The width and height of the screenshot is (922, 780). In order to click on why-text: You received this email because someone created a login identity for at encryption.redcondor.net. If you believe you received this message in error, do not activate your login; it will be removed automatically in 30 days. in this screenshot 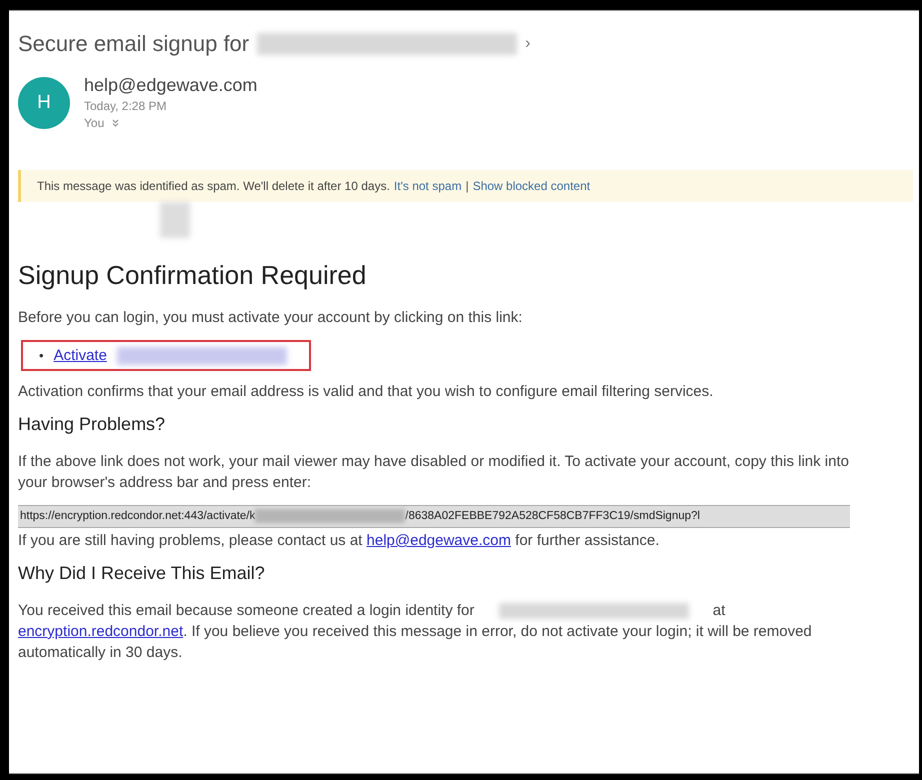, I will do `click(415, 632)`.